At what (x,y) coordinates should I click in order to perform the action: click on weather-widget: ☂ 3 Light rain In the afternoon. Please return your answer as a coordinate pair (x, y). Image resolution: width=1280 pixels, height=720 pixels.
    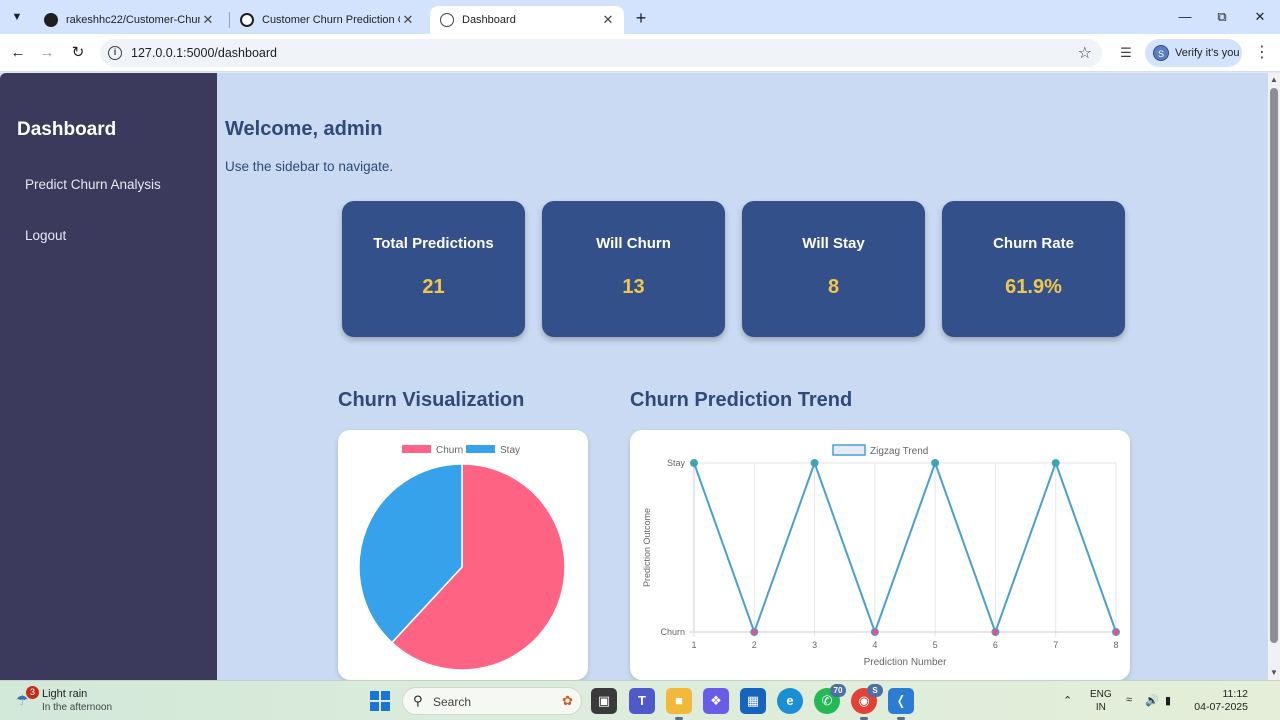
    Looking at the image, I should click on (72, 701).